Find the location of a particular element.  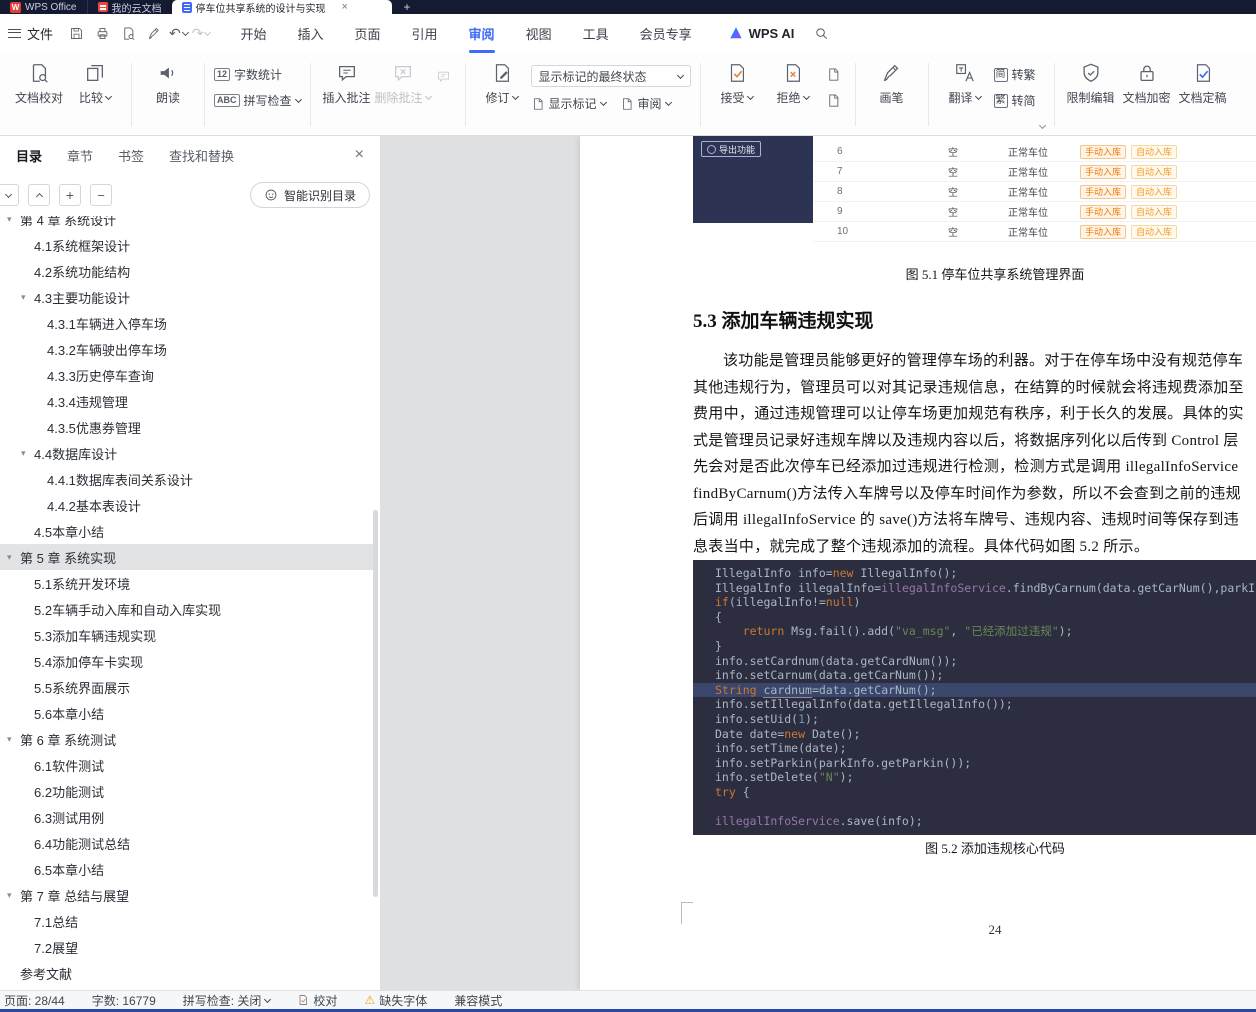

file-menu-button: 文件 is located at coordinates (31, 33).